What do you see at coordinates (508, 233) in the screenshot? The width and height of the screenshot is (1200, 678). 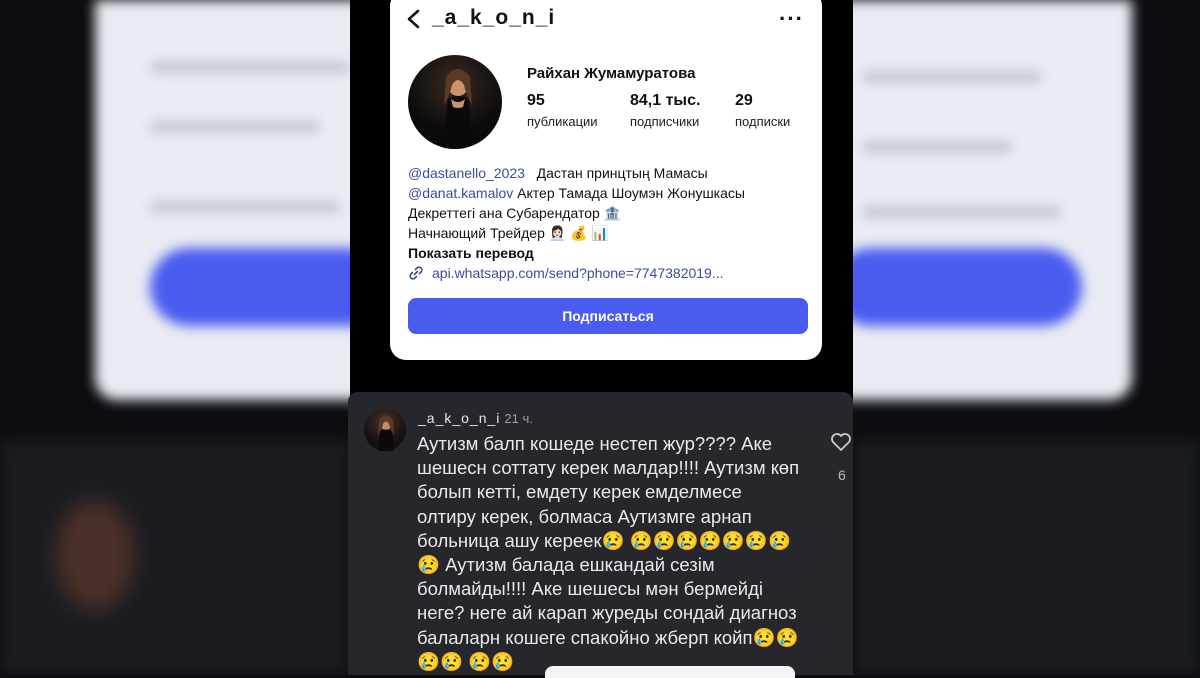 I see `bio-line-4: Начнающий Трейдер 👩🏻‍💼 💰 📊` at bounding box center [508, 233].